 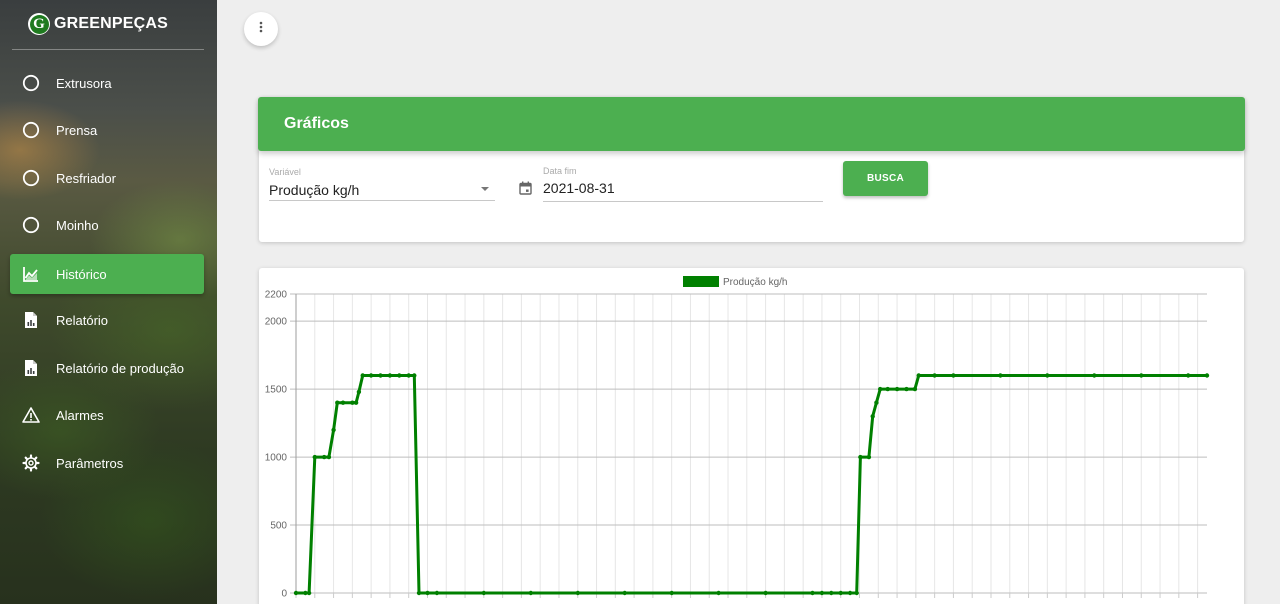 What do you see at coordinates (108, 49) in the screenshot?
I see `sidebar-divider` at bounding box center [108, 49].